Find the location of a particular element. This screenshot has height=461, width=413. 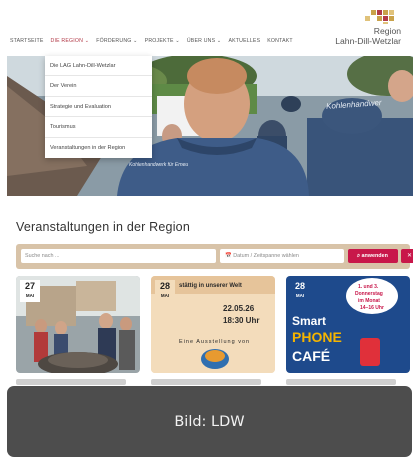

poster-phone: PHONE is located at coordinates (317, 337).